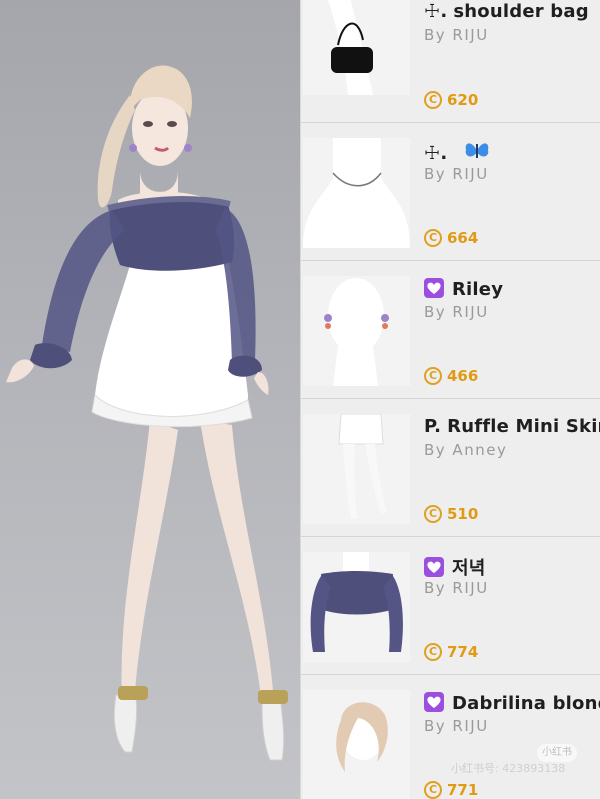 This screenshot has width=600, height=799. Describe the element at coordinates (512, 703) in the screenshot. I see `item-title: Dabrilina blond` at that location.